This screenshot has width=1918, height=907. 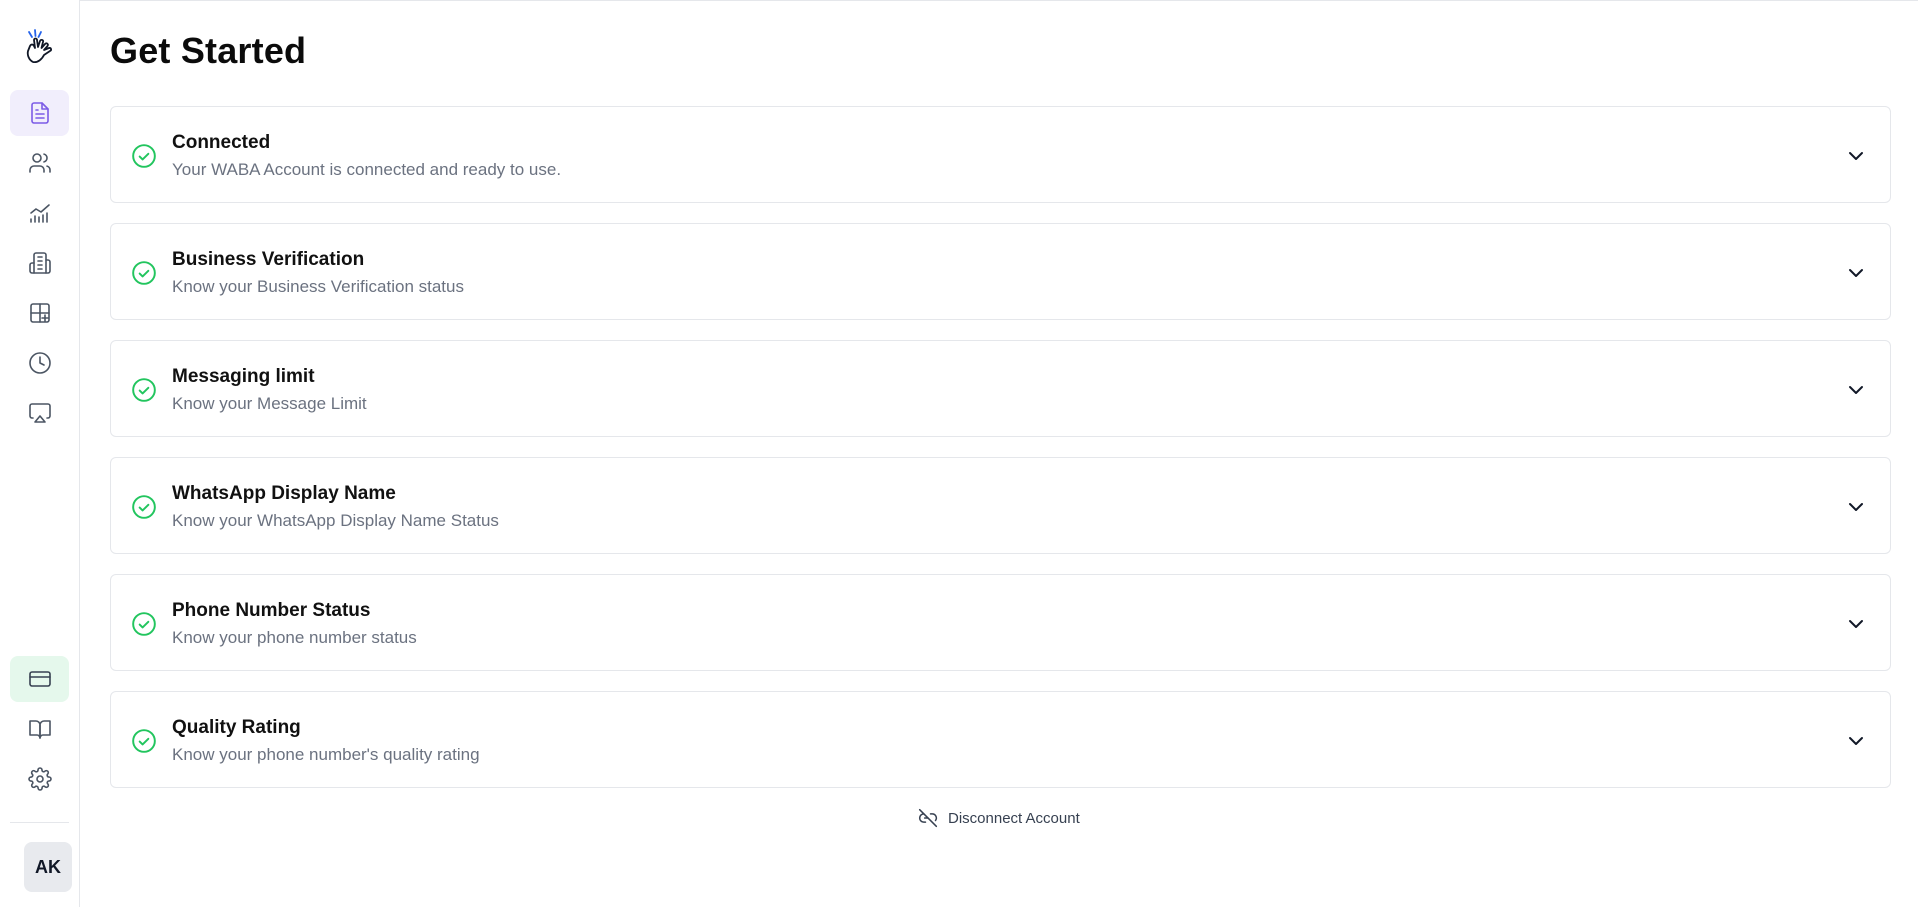 I want to click on book-open-icon, so click(x=39, y=729).